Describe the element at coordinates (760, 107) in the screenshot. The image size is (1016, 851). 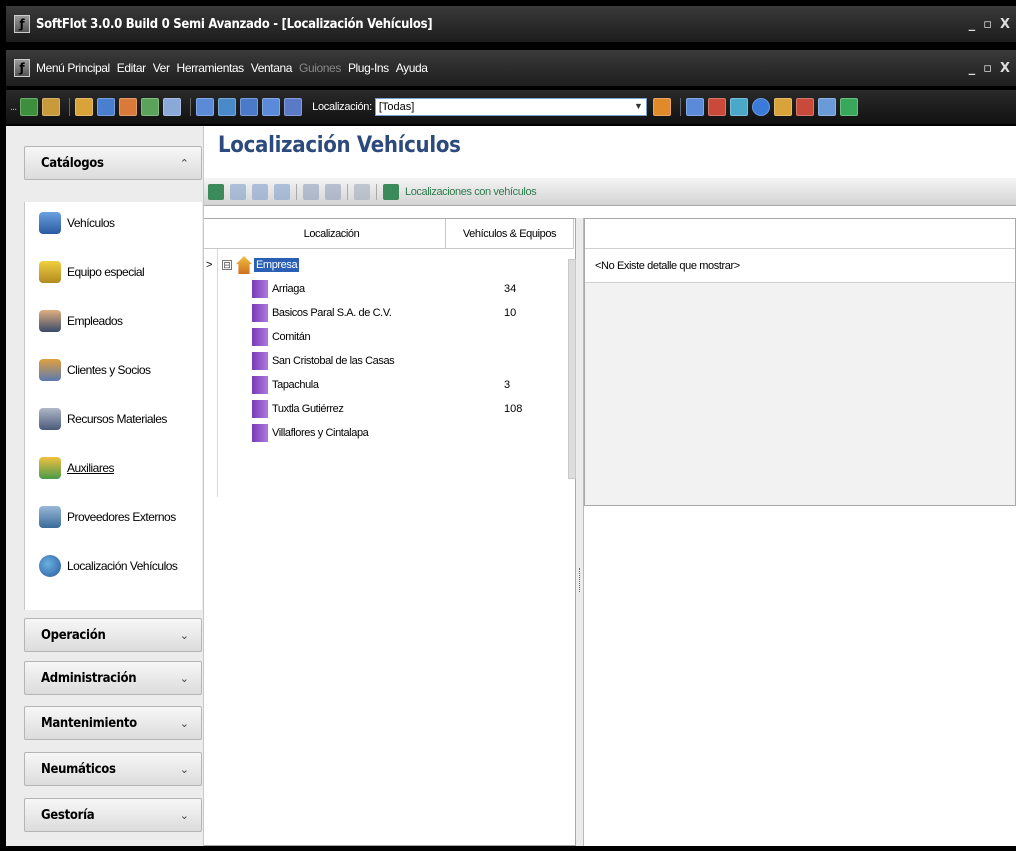
I see `help-icon` at that location.